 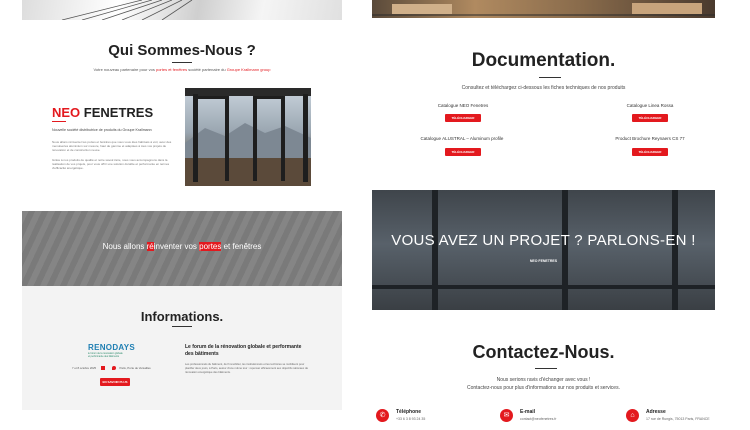 What do you see at coordinates (249, 69) in the screenshot?
I see `about-intro-link2: Groupe Krallmann group` at bounding box center [249, 69].